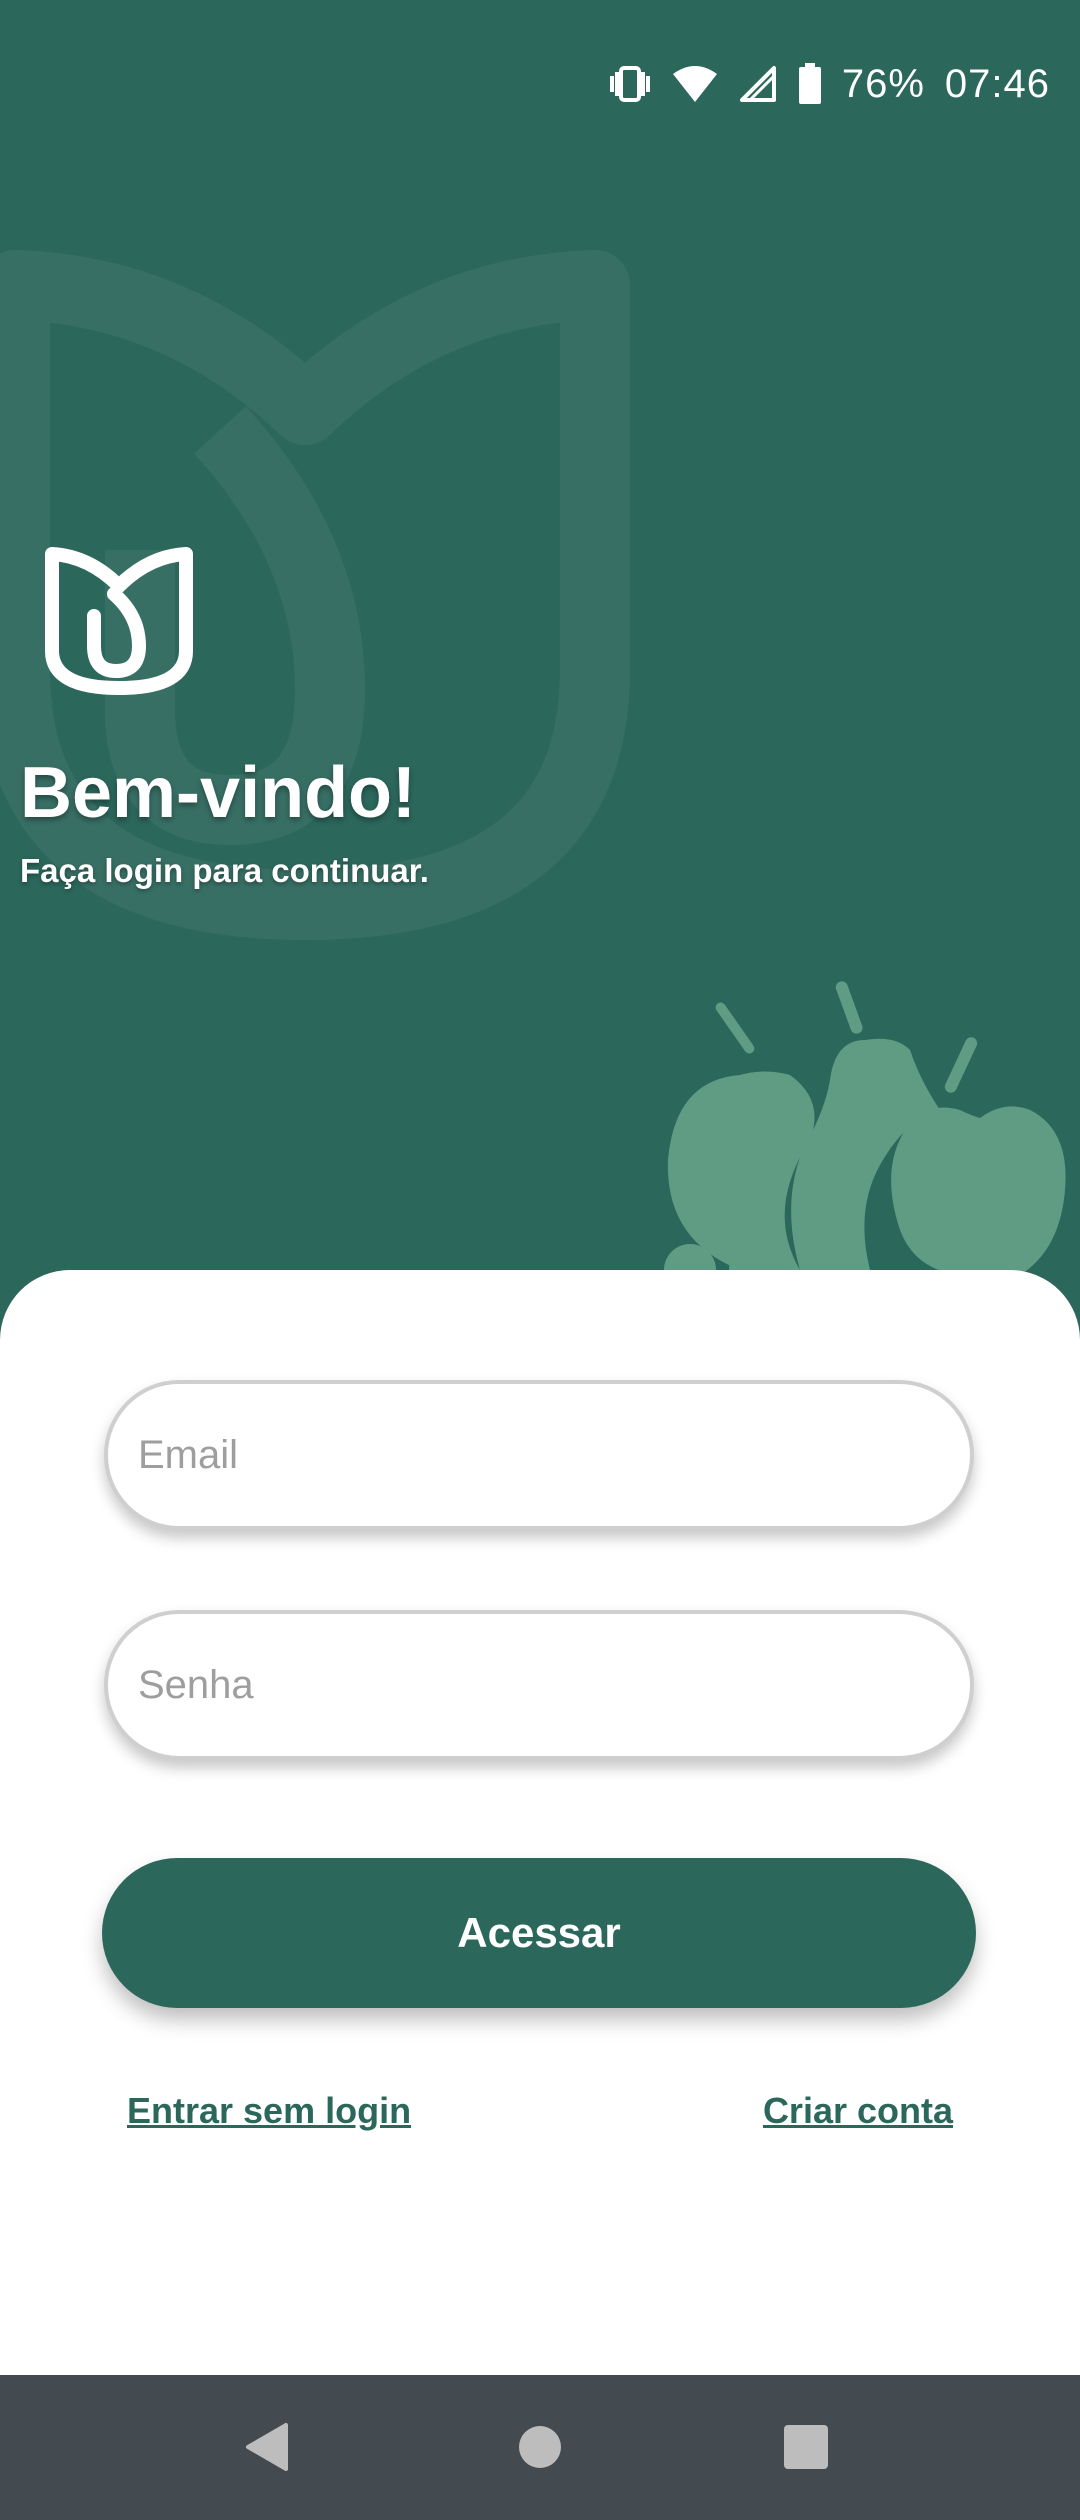 The width and height of the screenshot is (1080, 2520). Describe the element at coordinates (553, 1455) in the screenshot. I see `email-input` at that location.